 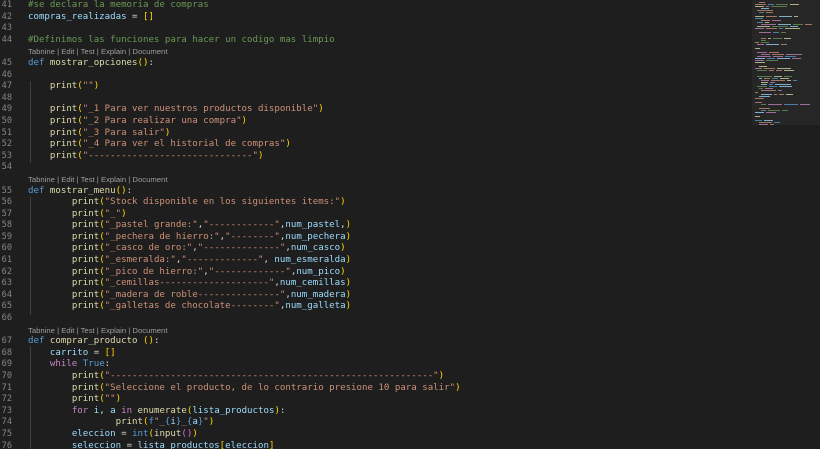 What do you see at coordinates (93, 62) in the screenshot?
I see `code-token: mostrar_opciones` at bounding box center [93, 62].